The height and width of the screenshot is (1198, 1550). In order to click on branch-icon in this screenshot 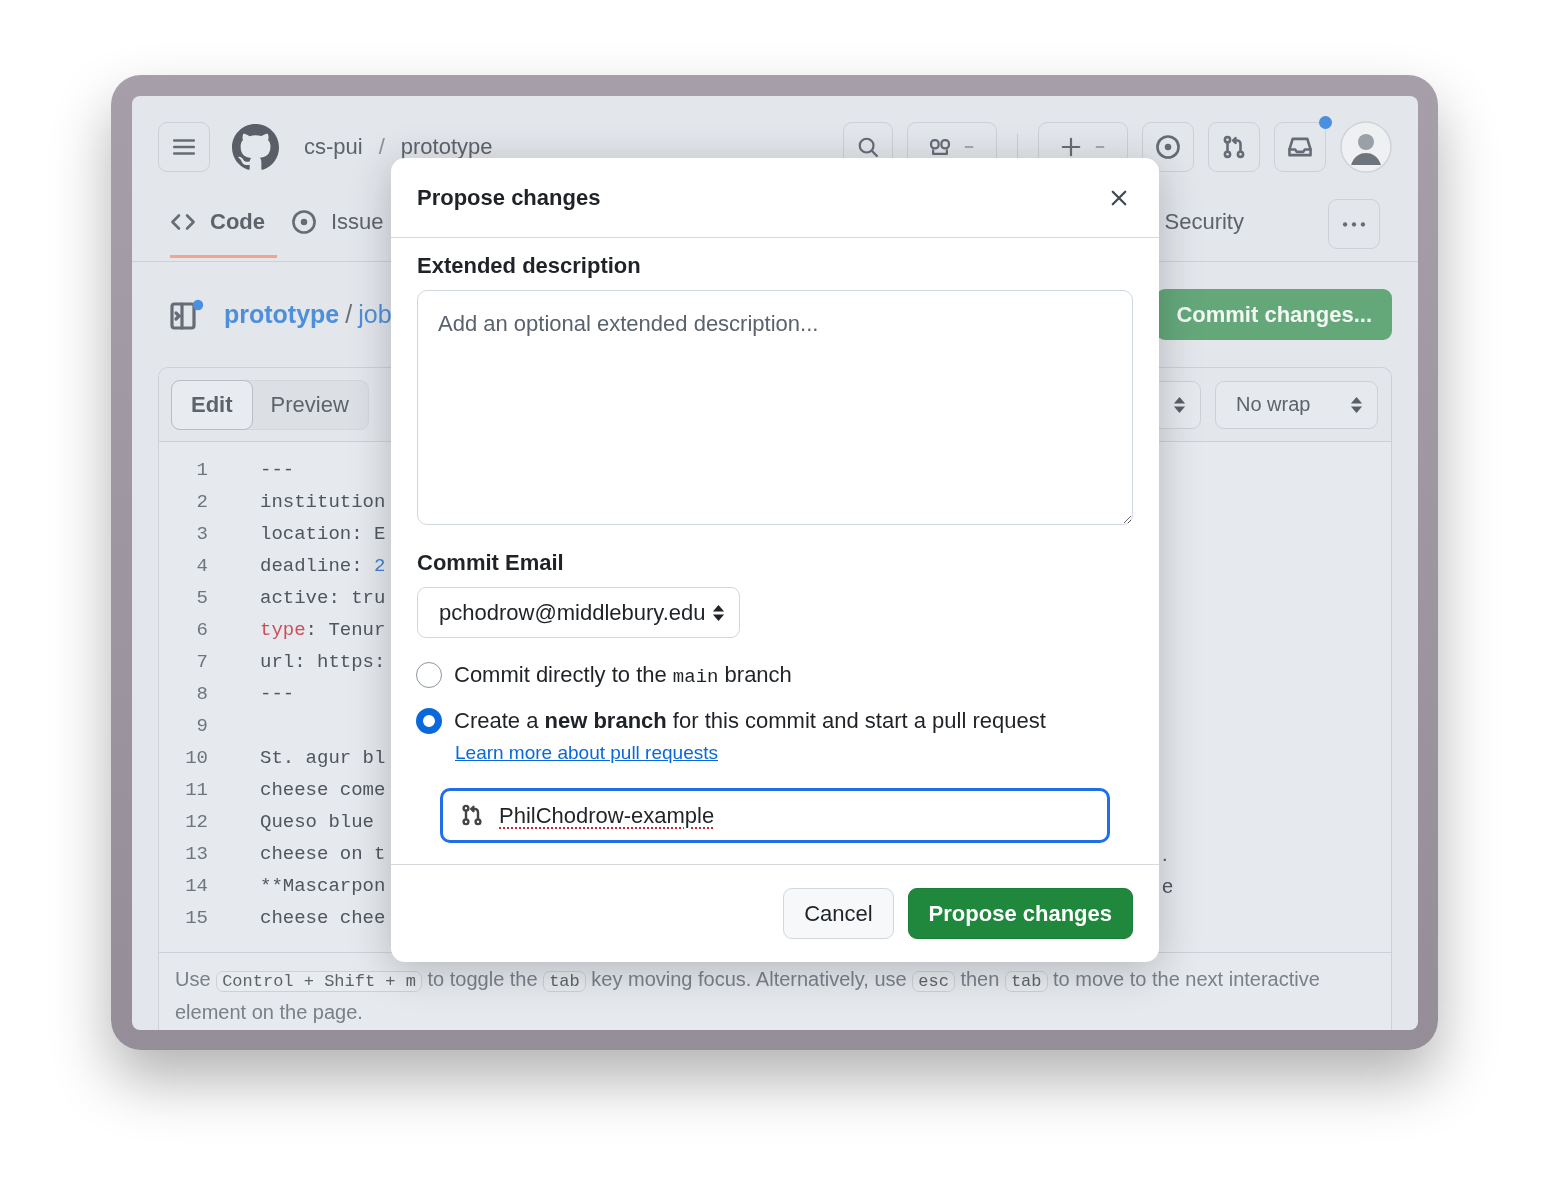, I will do `click(472, 815)`.